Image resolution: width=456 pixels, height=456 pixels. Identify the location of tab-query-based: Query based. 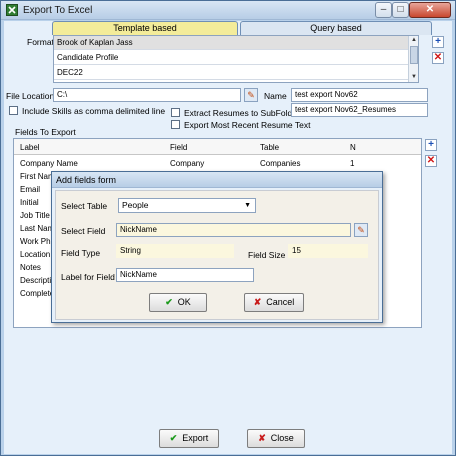
(336, 28).